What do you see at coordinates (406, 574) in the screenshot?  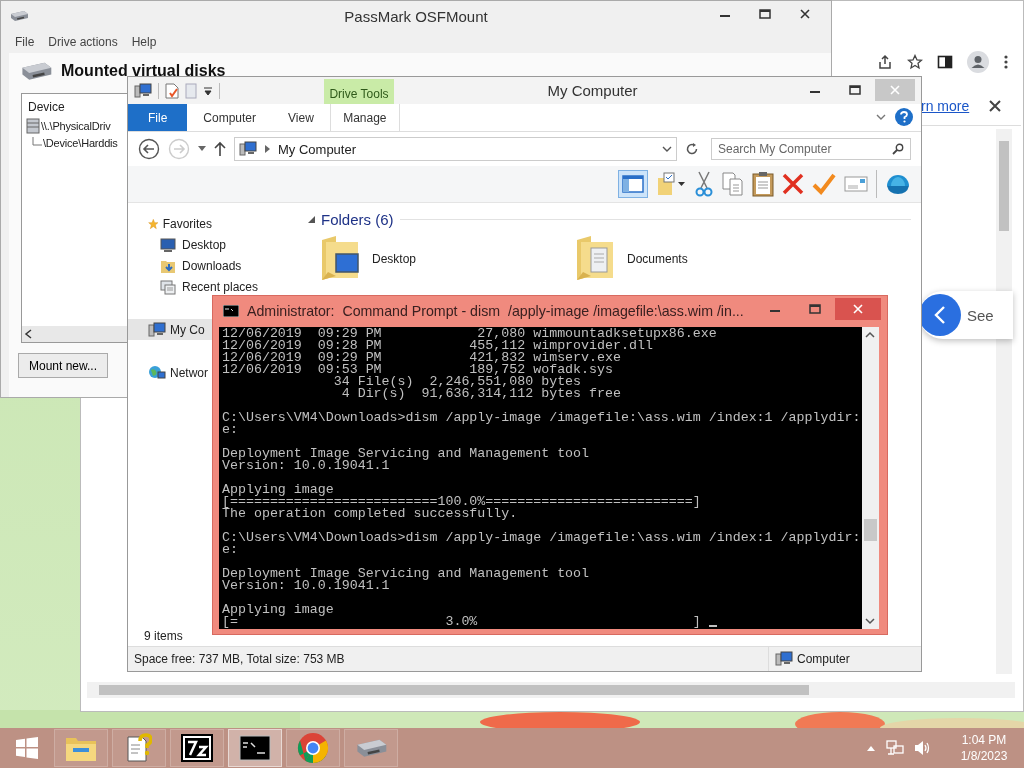 I see `console-line: Deployment Image Servicing and Management tool` at bounding box center [406, 574].